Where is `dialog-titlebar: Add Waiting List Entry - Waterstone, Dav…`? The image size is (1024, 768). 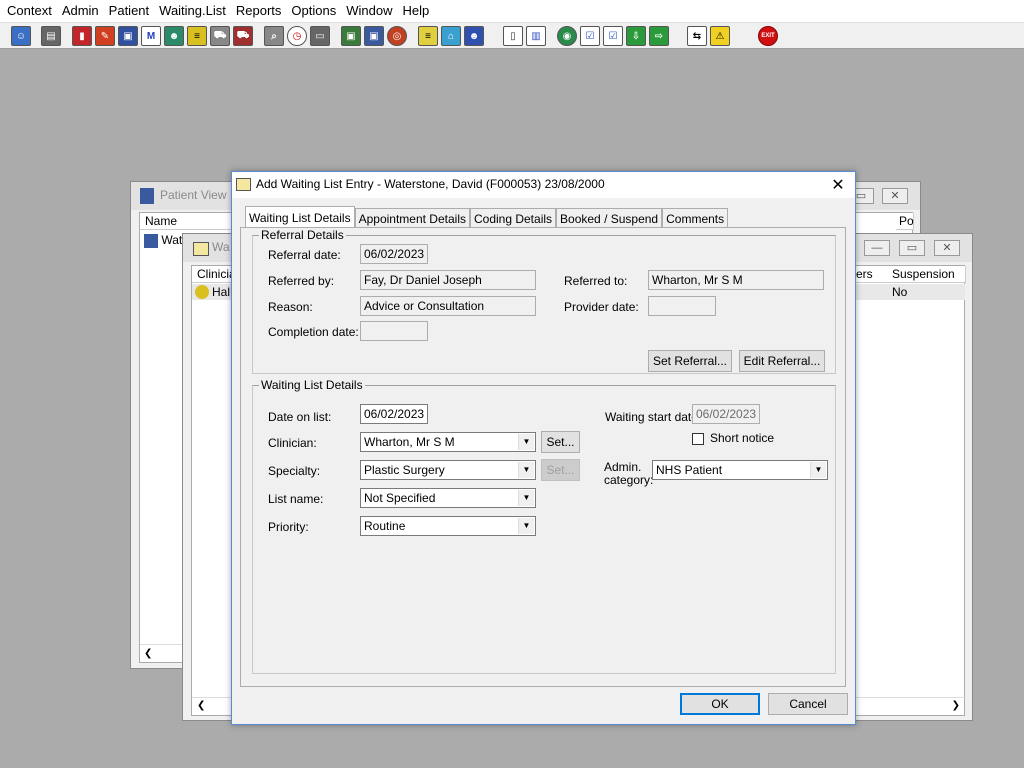
dialog-titlebar: Add Waiting List Entry - Waterstone, Dav… is located at coordinates (543, 185).